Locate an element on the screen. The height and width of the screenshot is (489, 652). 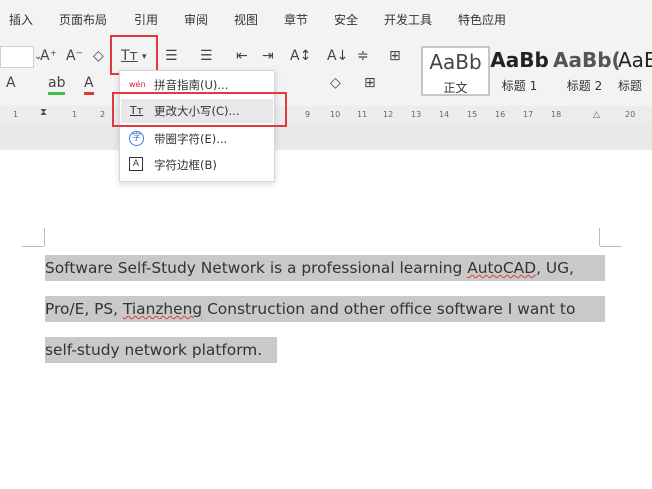
indent-icon: ⇥ is located at coordinates (268, 56).